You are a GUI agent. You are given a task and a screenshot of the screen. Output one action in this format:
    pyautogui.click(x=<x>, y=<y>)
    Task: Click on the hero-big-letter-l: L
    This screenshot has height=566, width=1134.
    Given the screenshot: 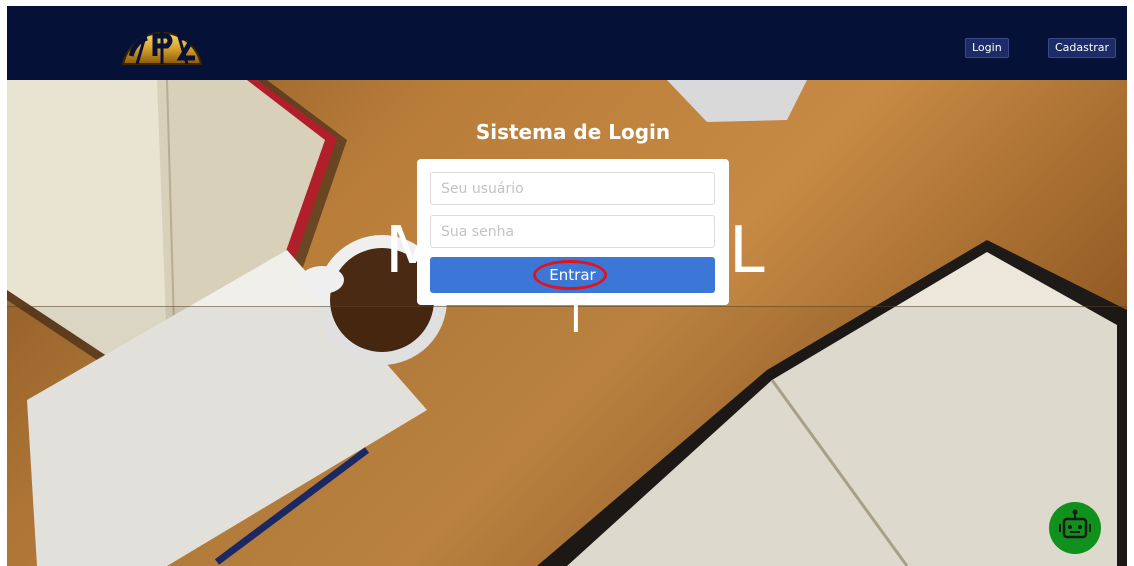 What is the action you would take?
    pyautogui.click(x=747, y=251)
    